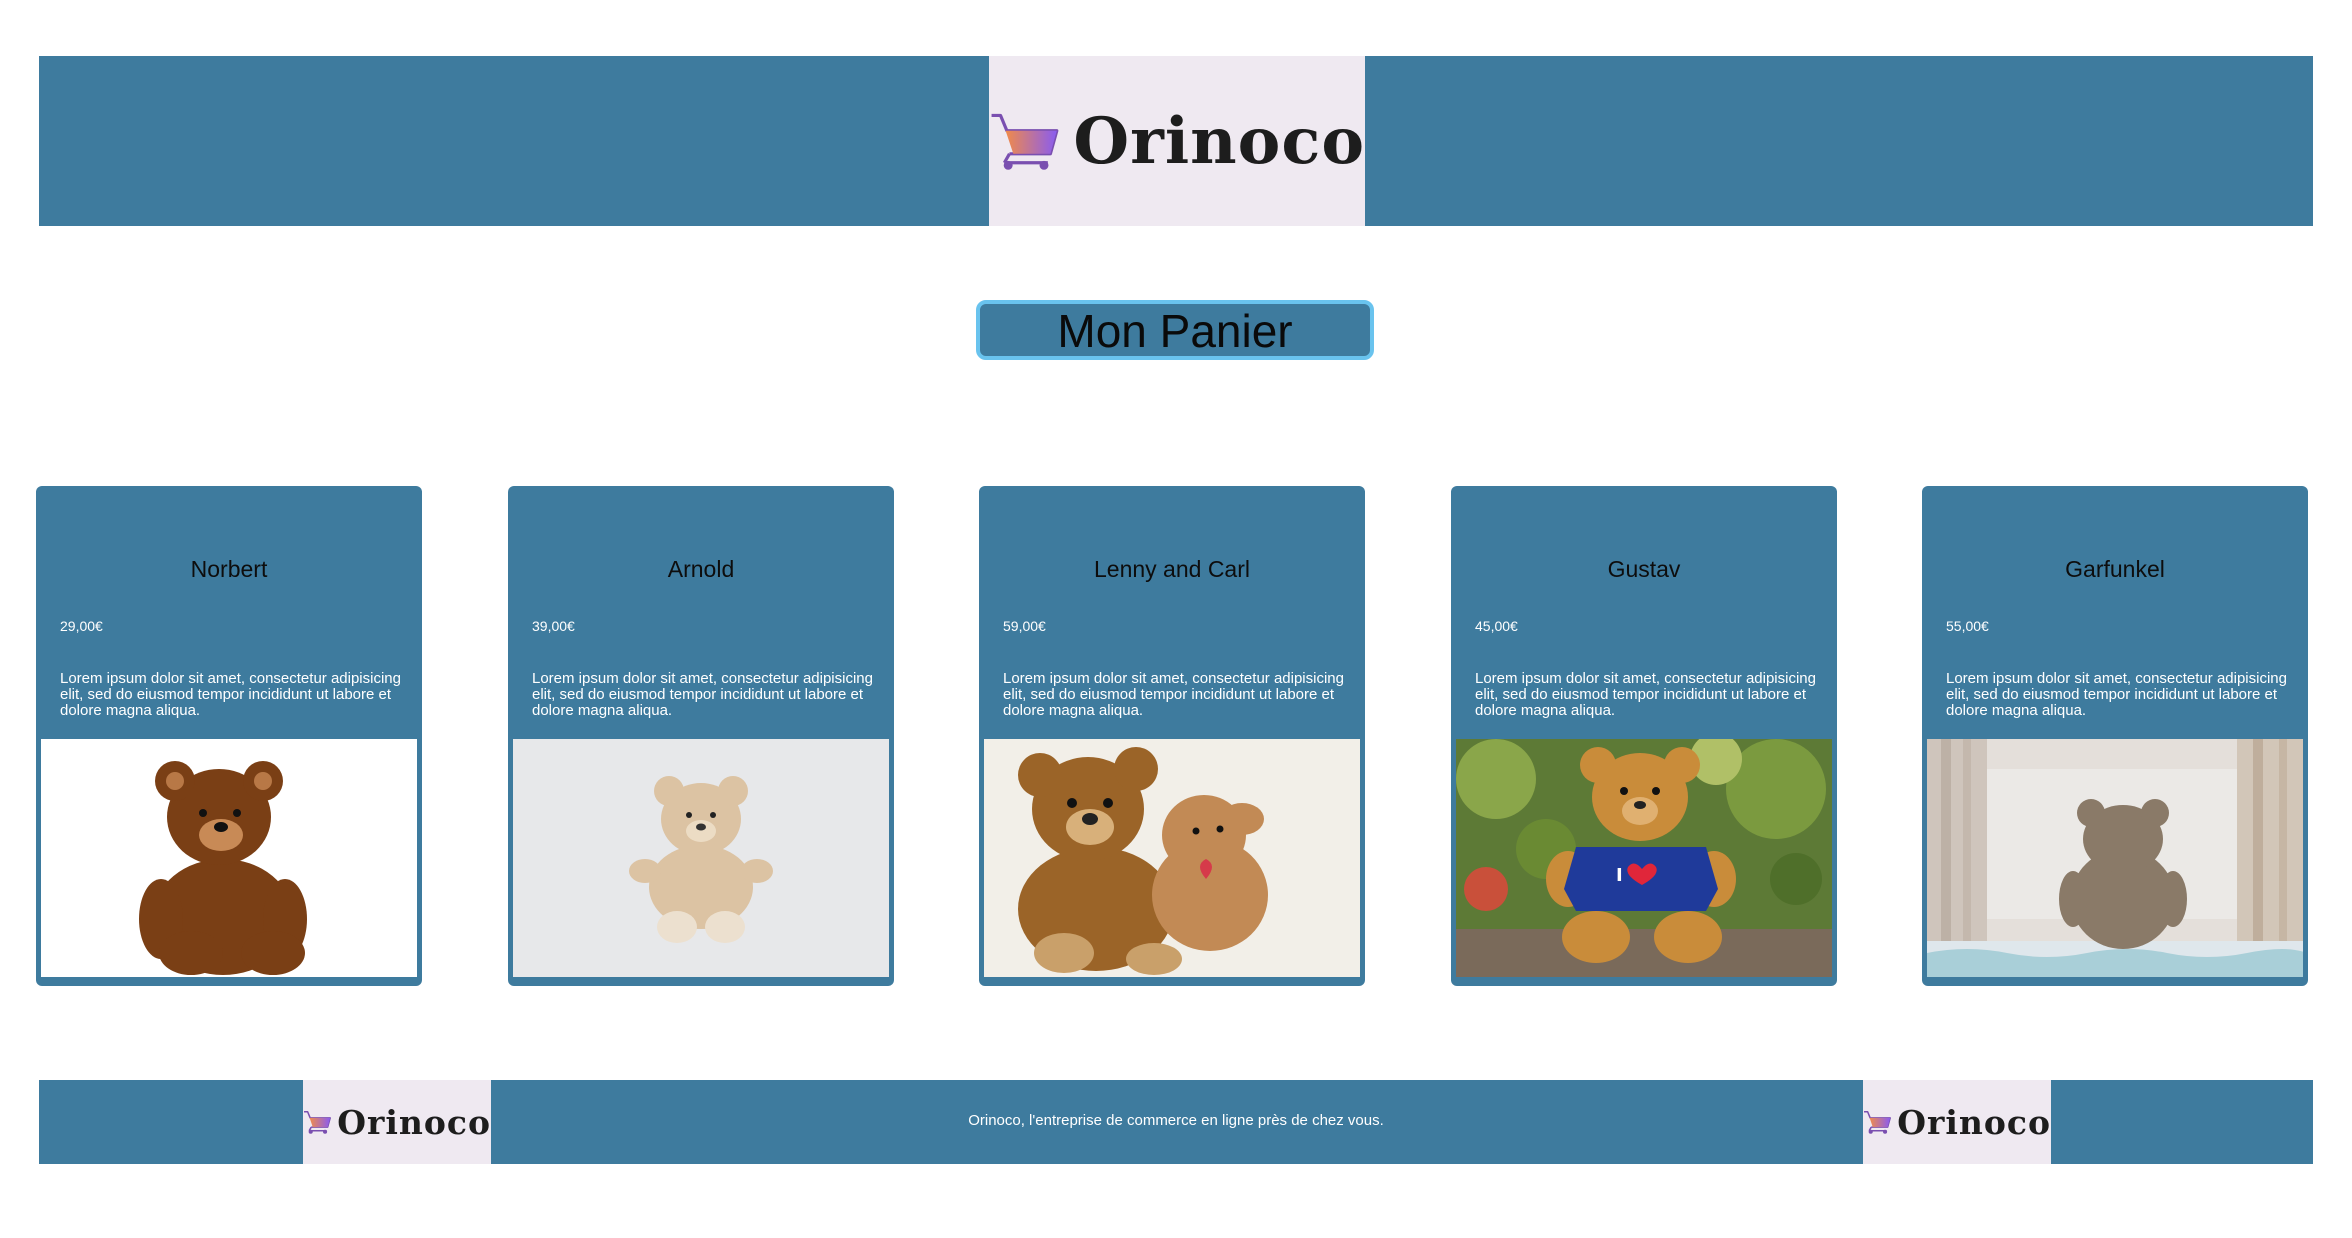 The height and width of the screenshot is (1238, 2352). What do you see at coordinates (701, 569) in the screenshot?
I see `product-name: Arnold` at bounding box center [701, 569].